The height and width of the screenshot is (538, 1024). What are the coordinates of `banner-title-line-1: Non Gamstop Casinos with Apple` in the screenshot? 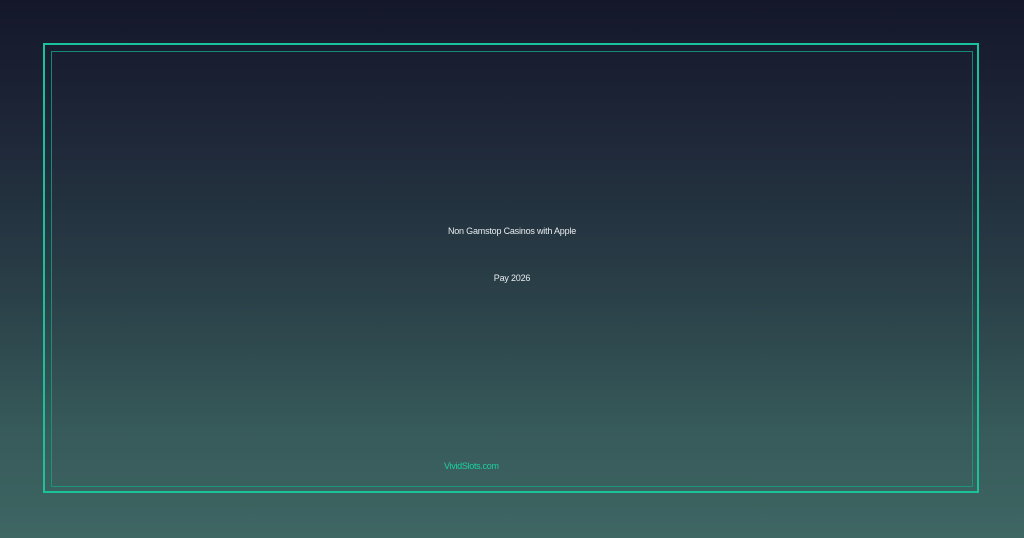 It's located at (512, 231).